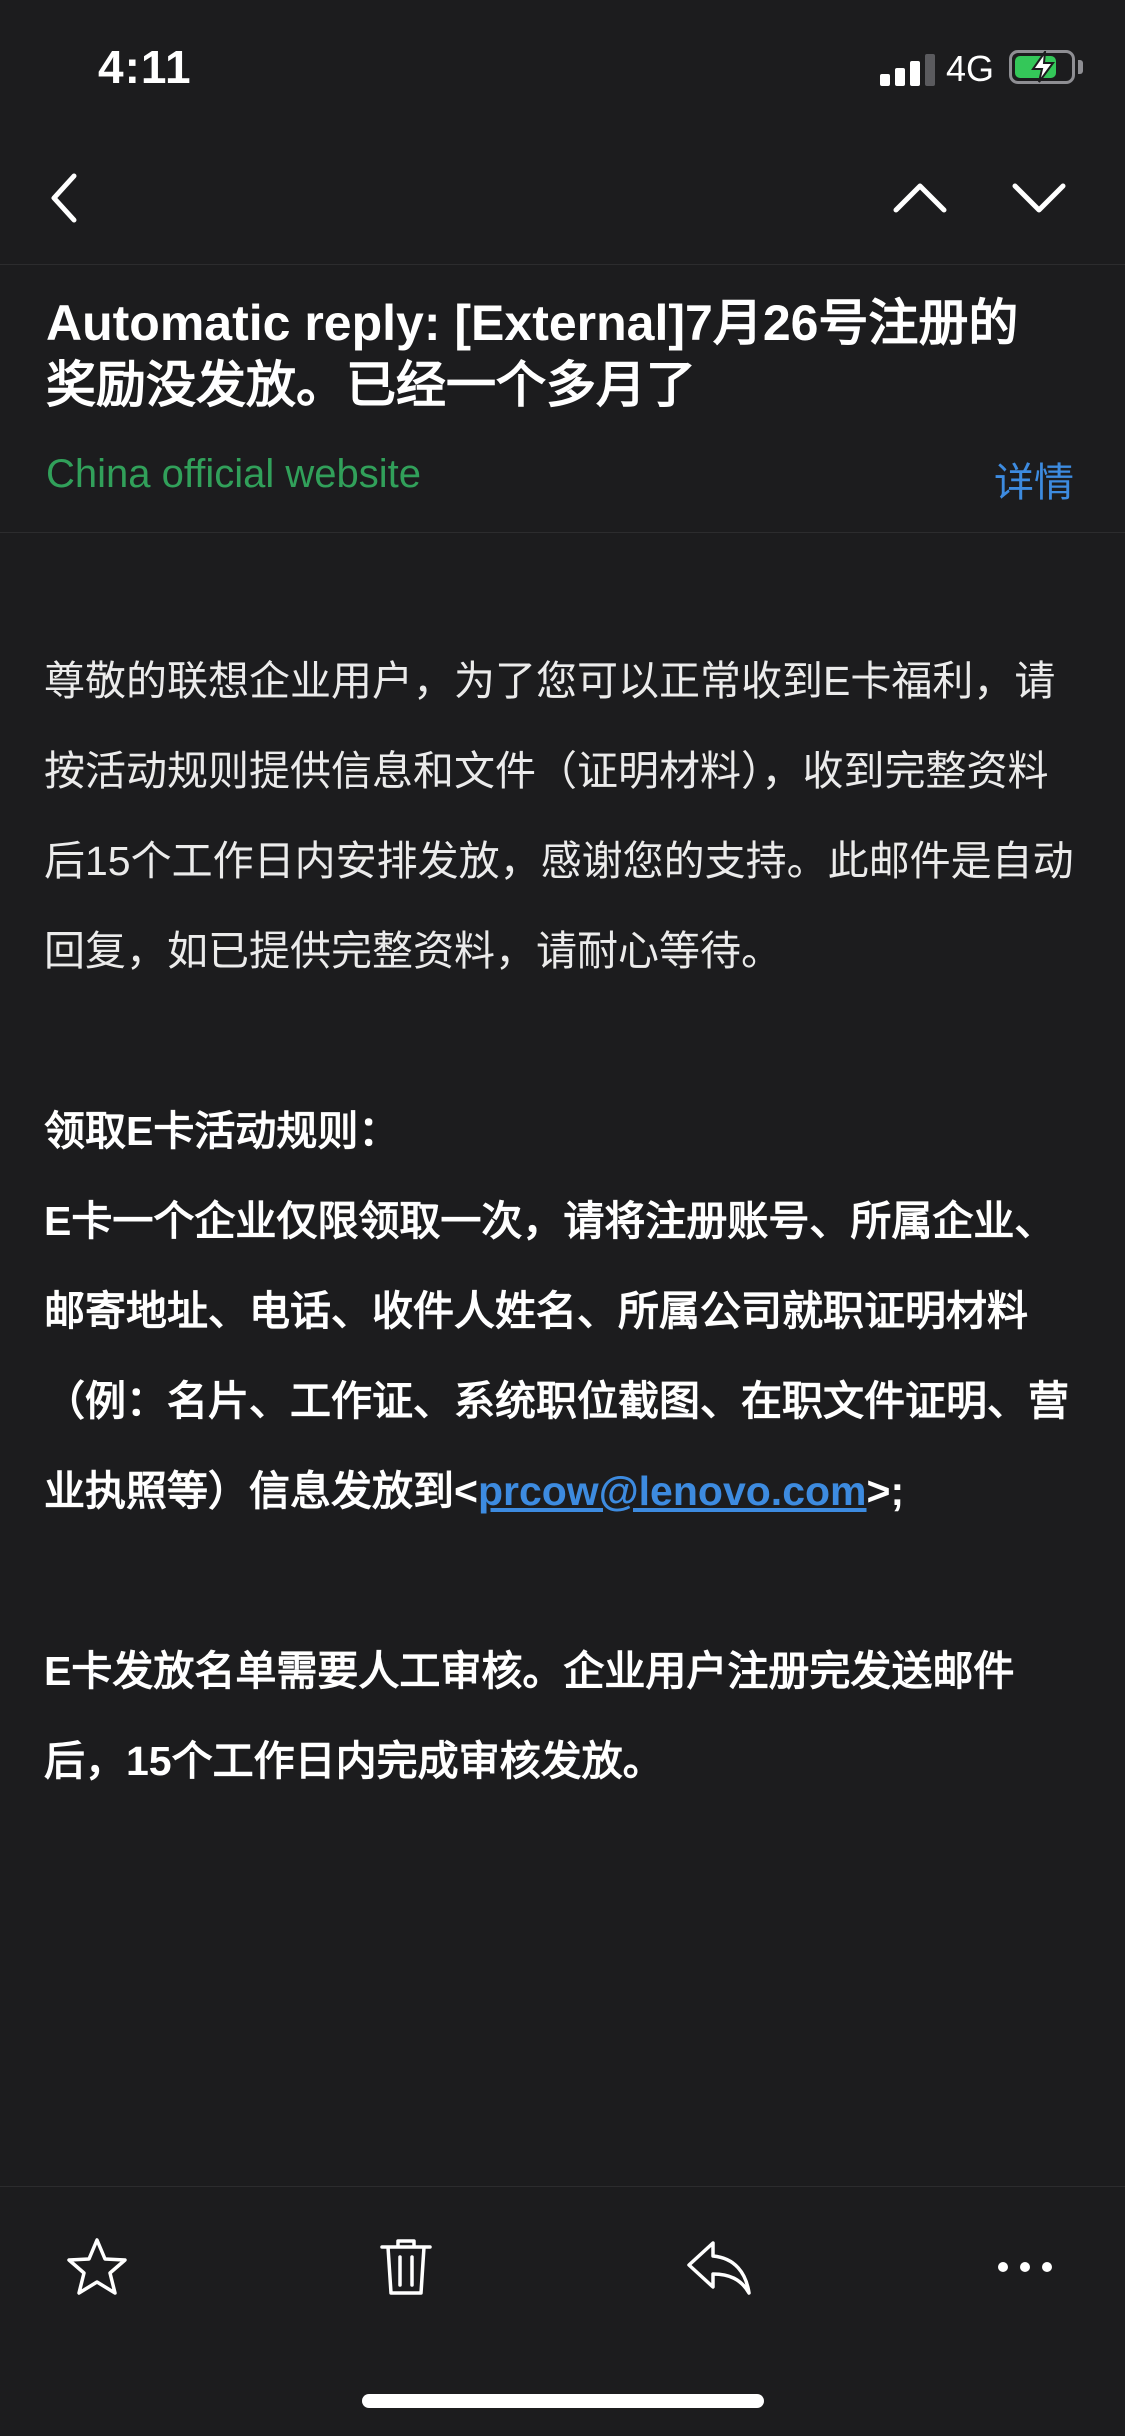 This screenshot has height=2436, width=1125. Describe the element at coordinates (529, 1716) in the screenshot. I see `review-paragraph: E卡发放名单需要人工审核。企业用户注册完发送邮件后，15个工作日内完成审核发放。` at that location.